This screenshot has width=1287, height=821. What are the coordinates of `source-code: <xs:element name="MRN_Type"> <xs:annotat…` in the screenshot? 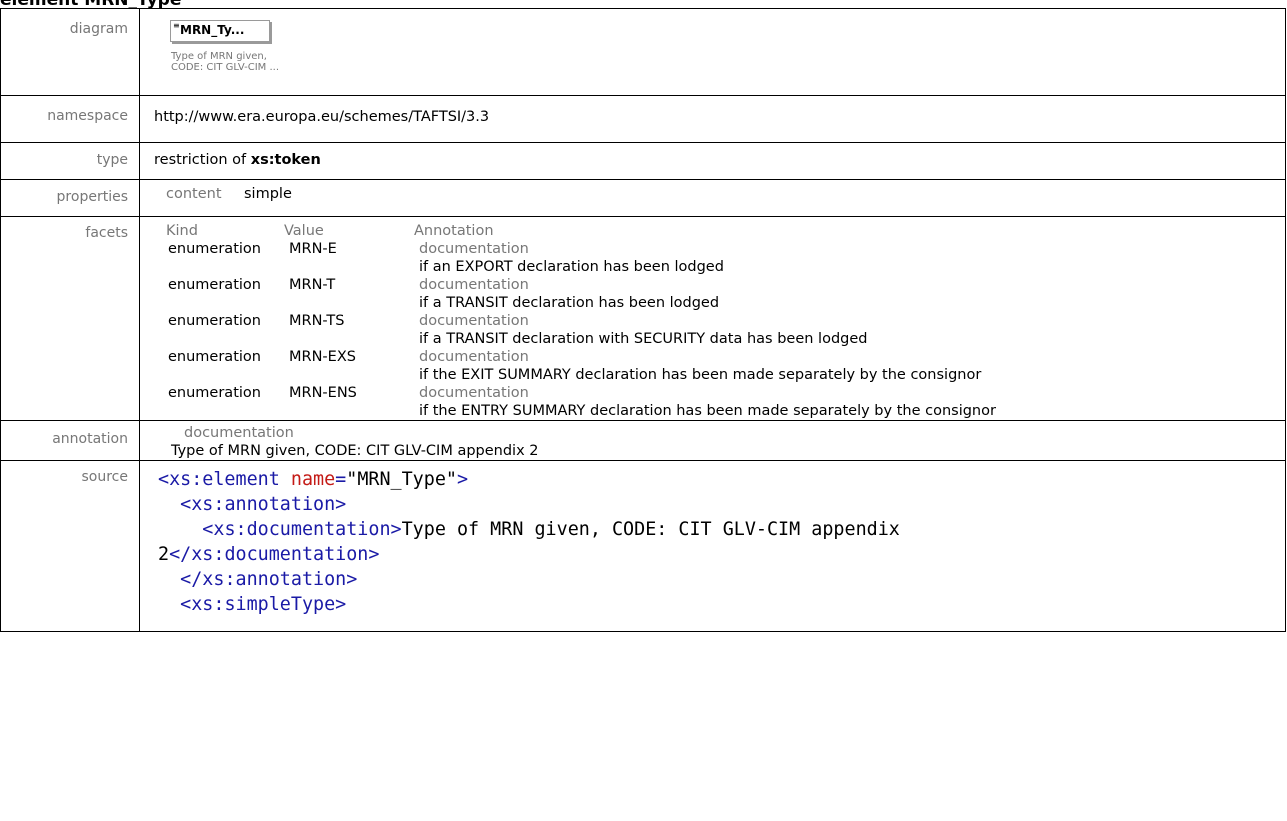 It's located at (529, 542).